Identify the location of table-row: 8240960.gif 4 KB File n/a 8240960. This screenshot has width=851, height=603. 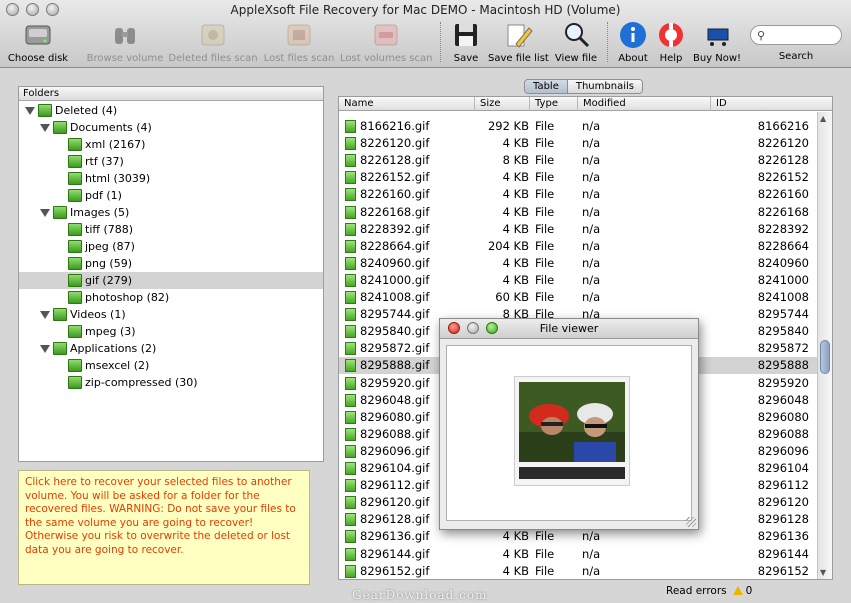
(578, 263).